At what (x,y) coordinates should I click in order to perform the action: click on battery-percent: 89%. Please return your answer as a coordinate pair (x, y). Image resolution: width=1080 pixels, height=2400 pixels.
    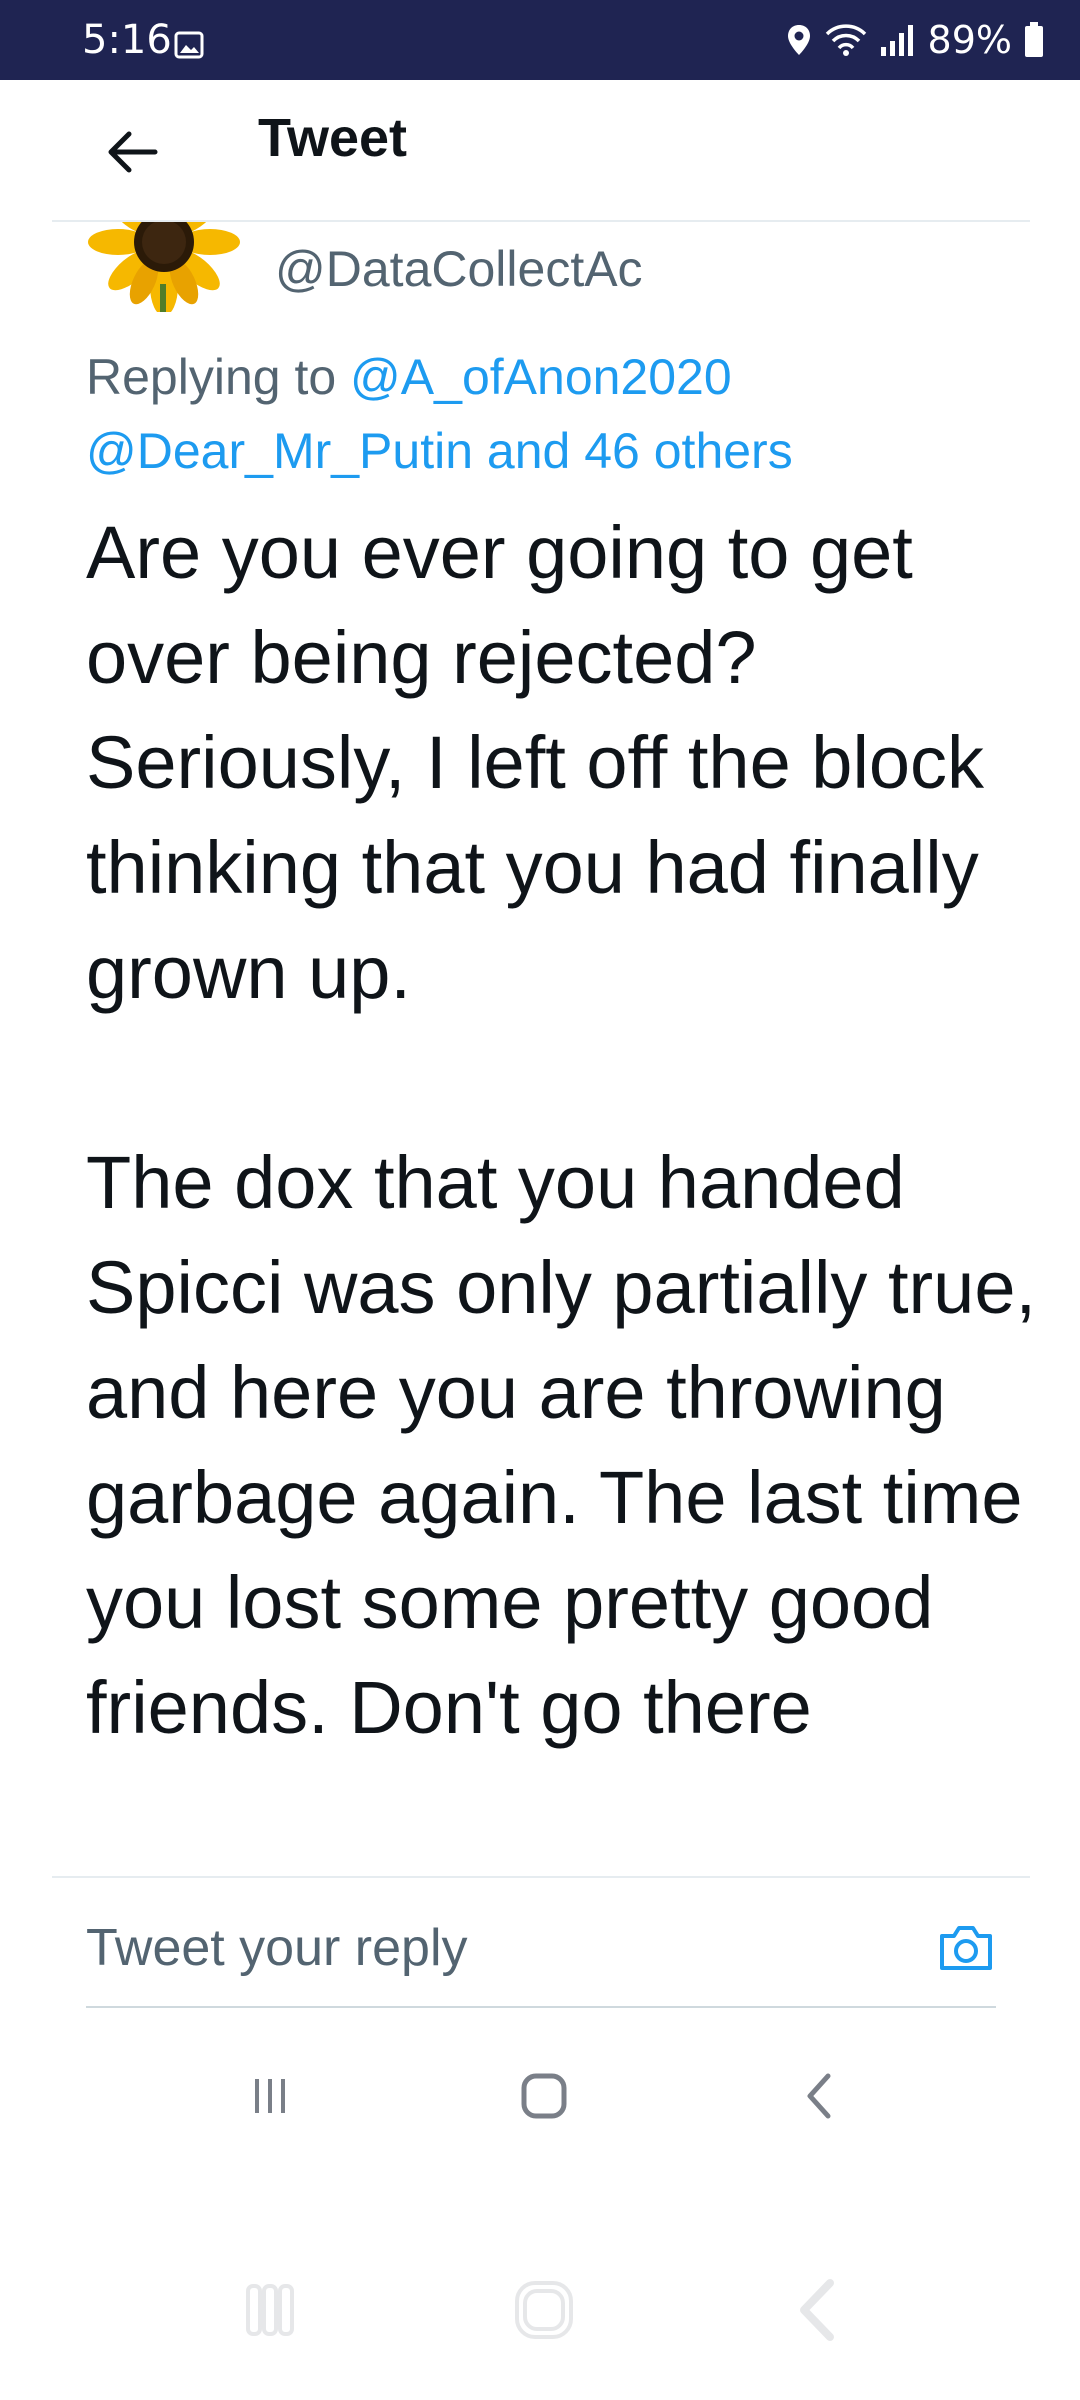
    Looking at the image, I should click on (969, 40).